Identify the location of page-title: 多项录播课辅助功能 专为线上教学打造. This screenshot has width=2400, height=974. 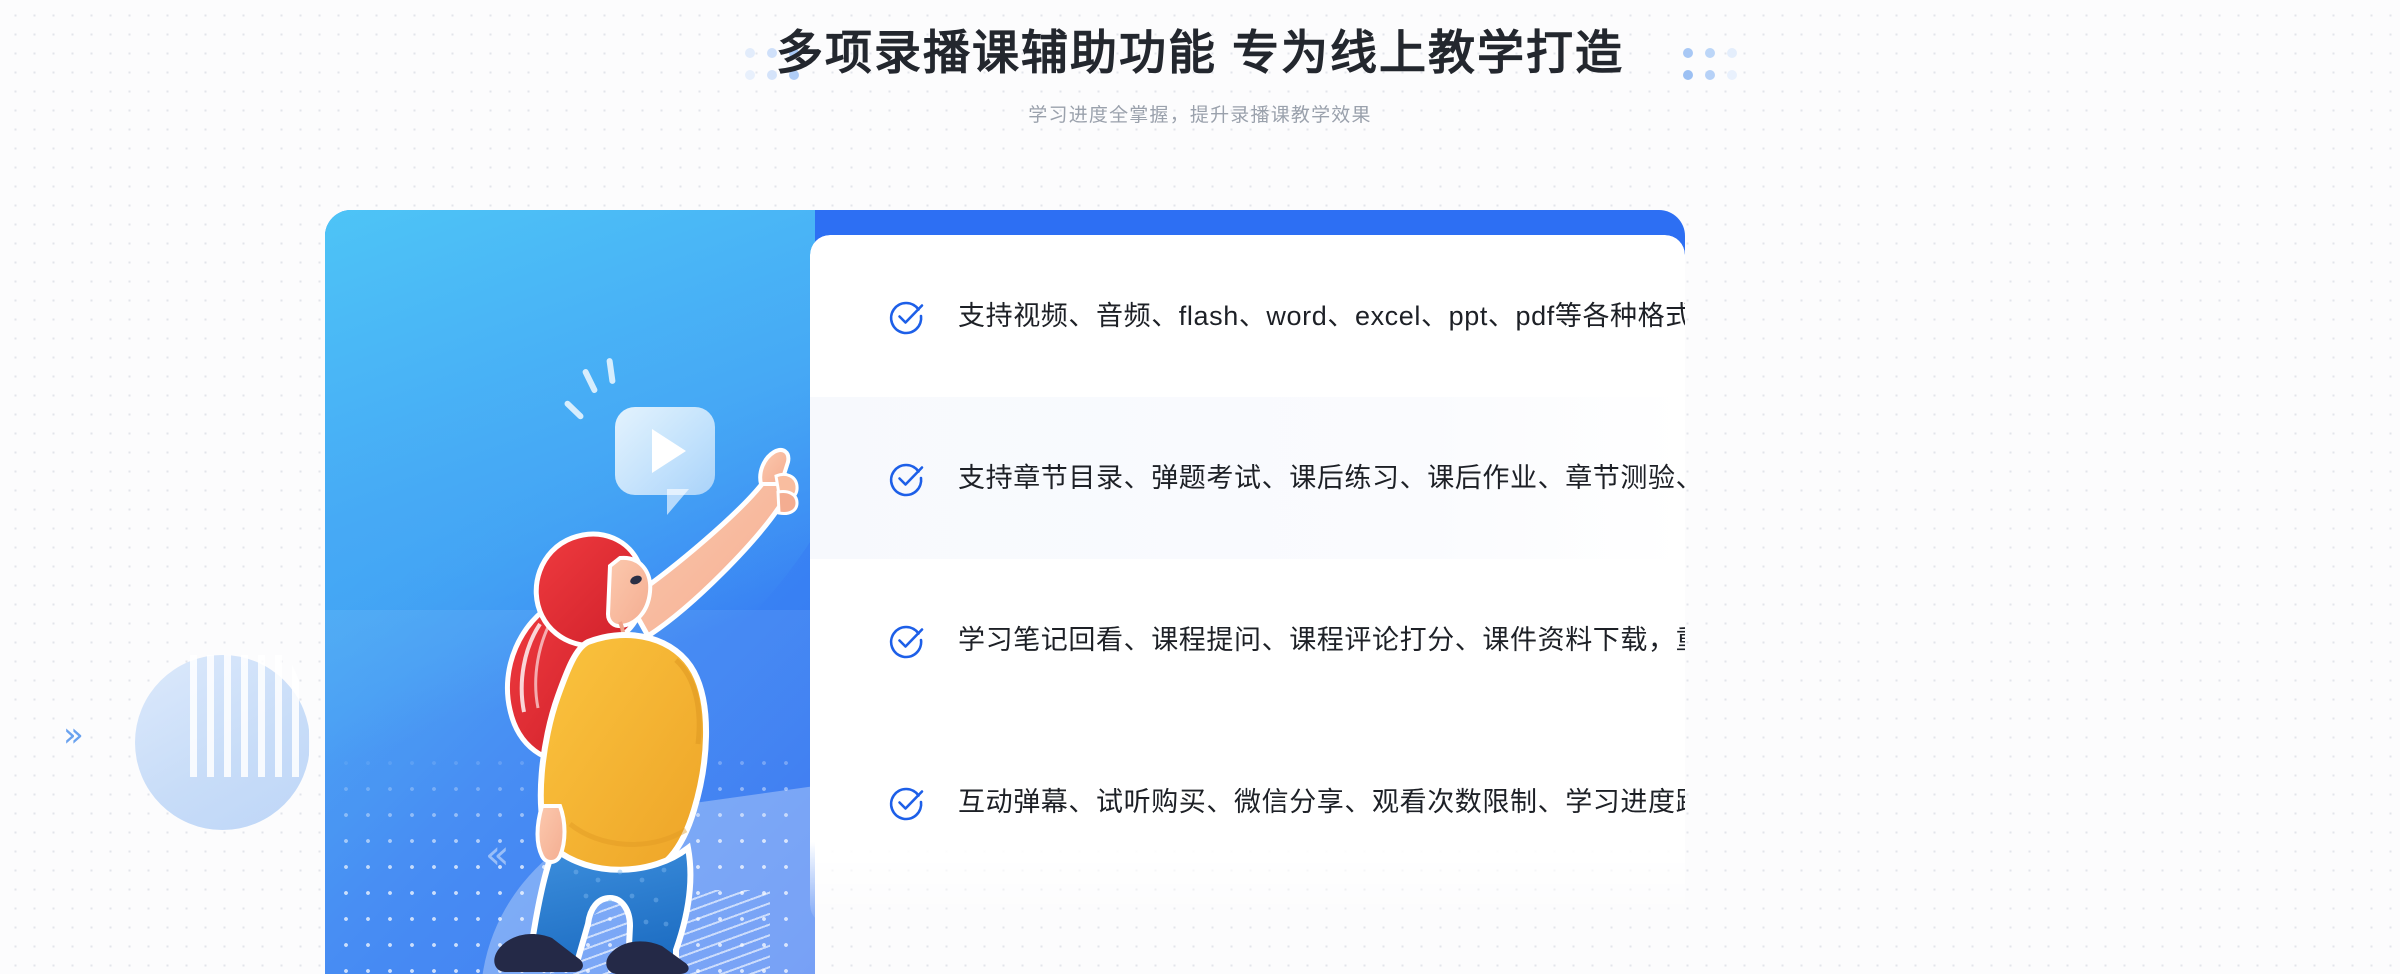
(1200, 52).